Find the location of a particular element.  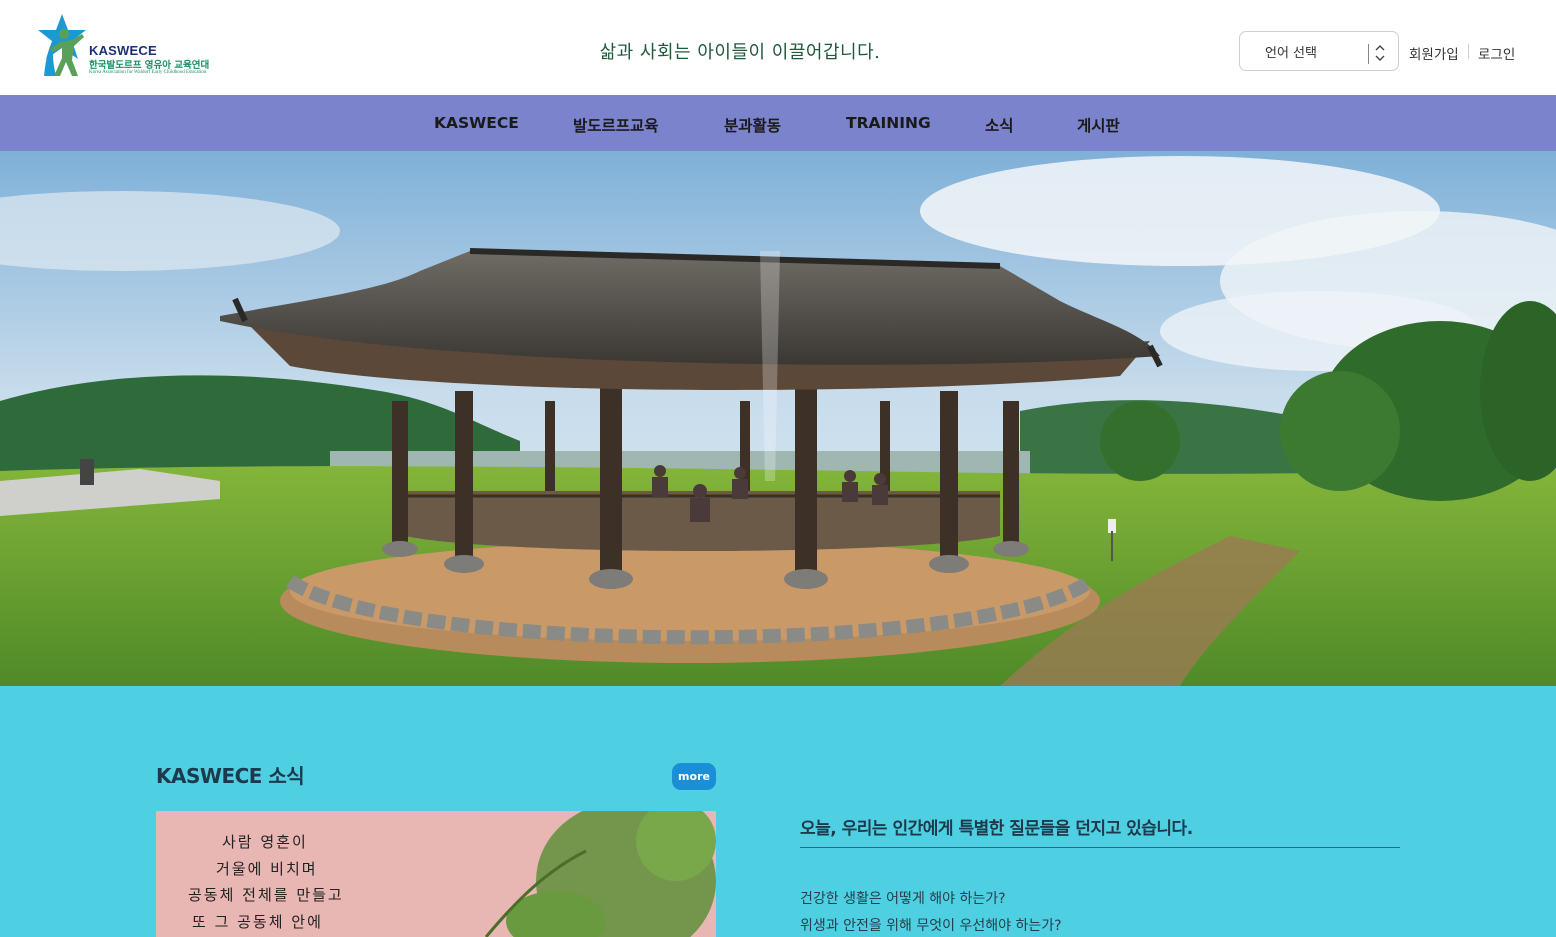

login-link: 로그인 is located at coordinates (1496, 53).